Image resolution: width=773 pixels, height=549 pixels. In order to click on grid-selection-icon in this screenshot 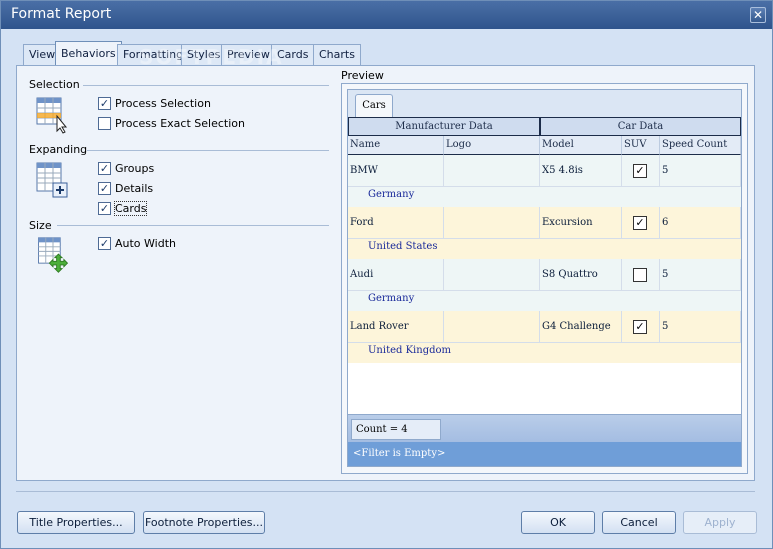, I will do `click(52, 115)`.